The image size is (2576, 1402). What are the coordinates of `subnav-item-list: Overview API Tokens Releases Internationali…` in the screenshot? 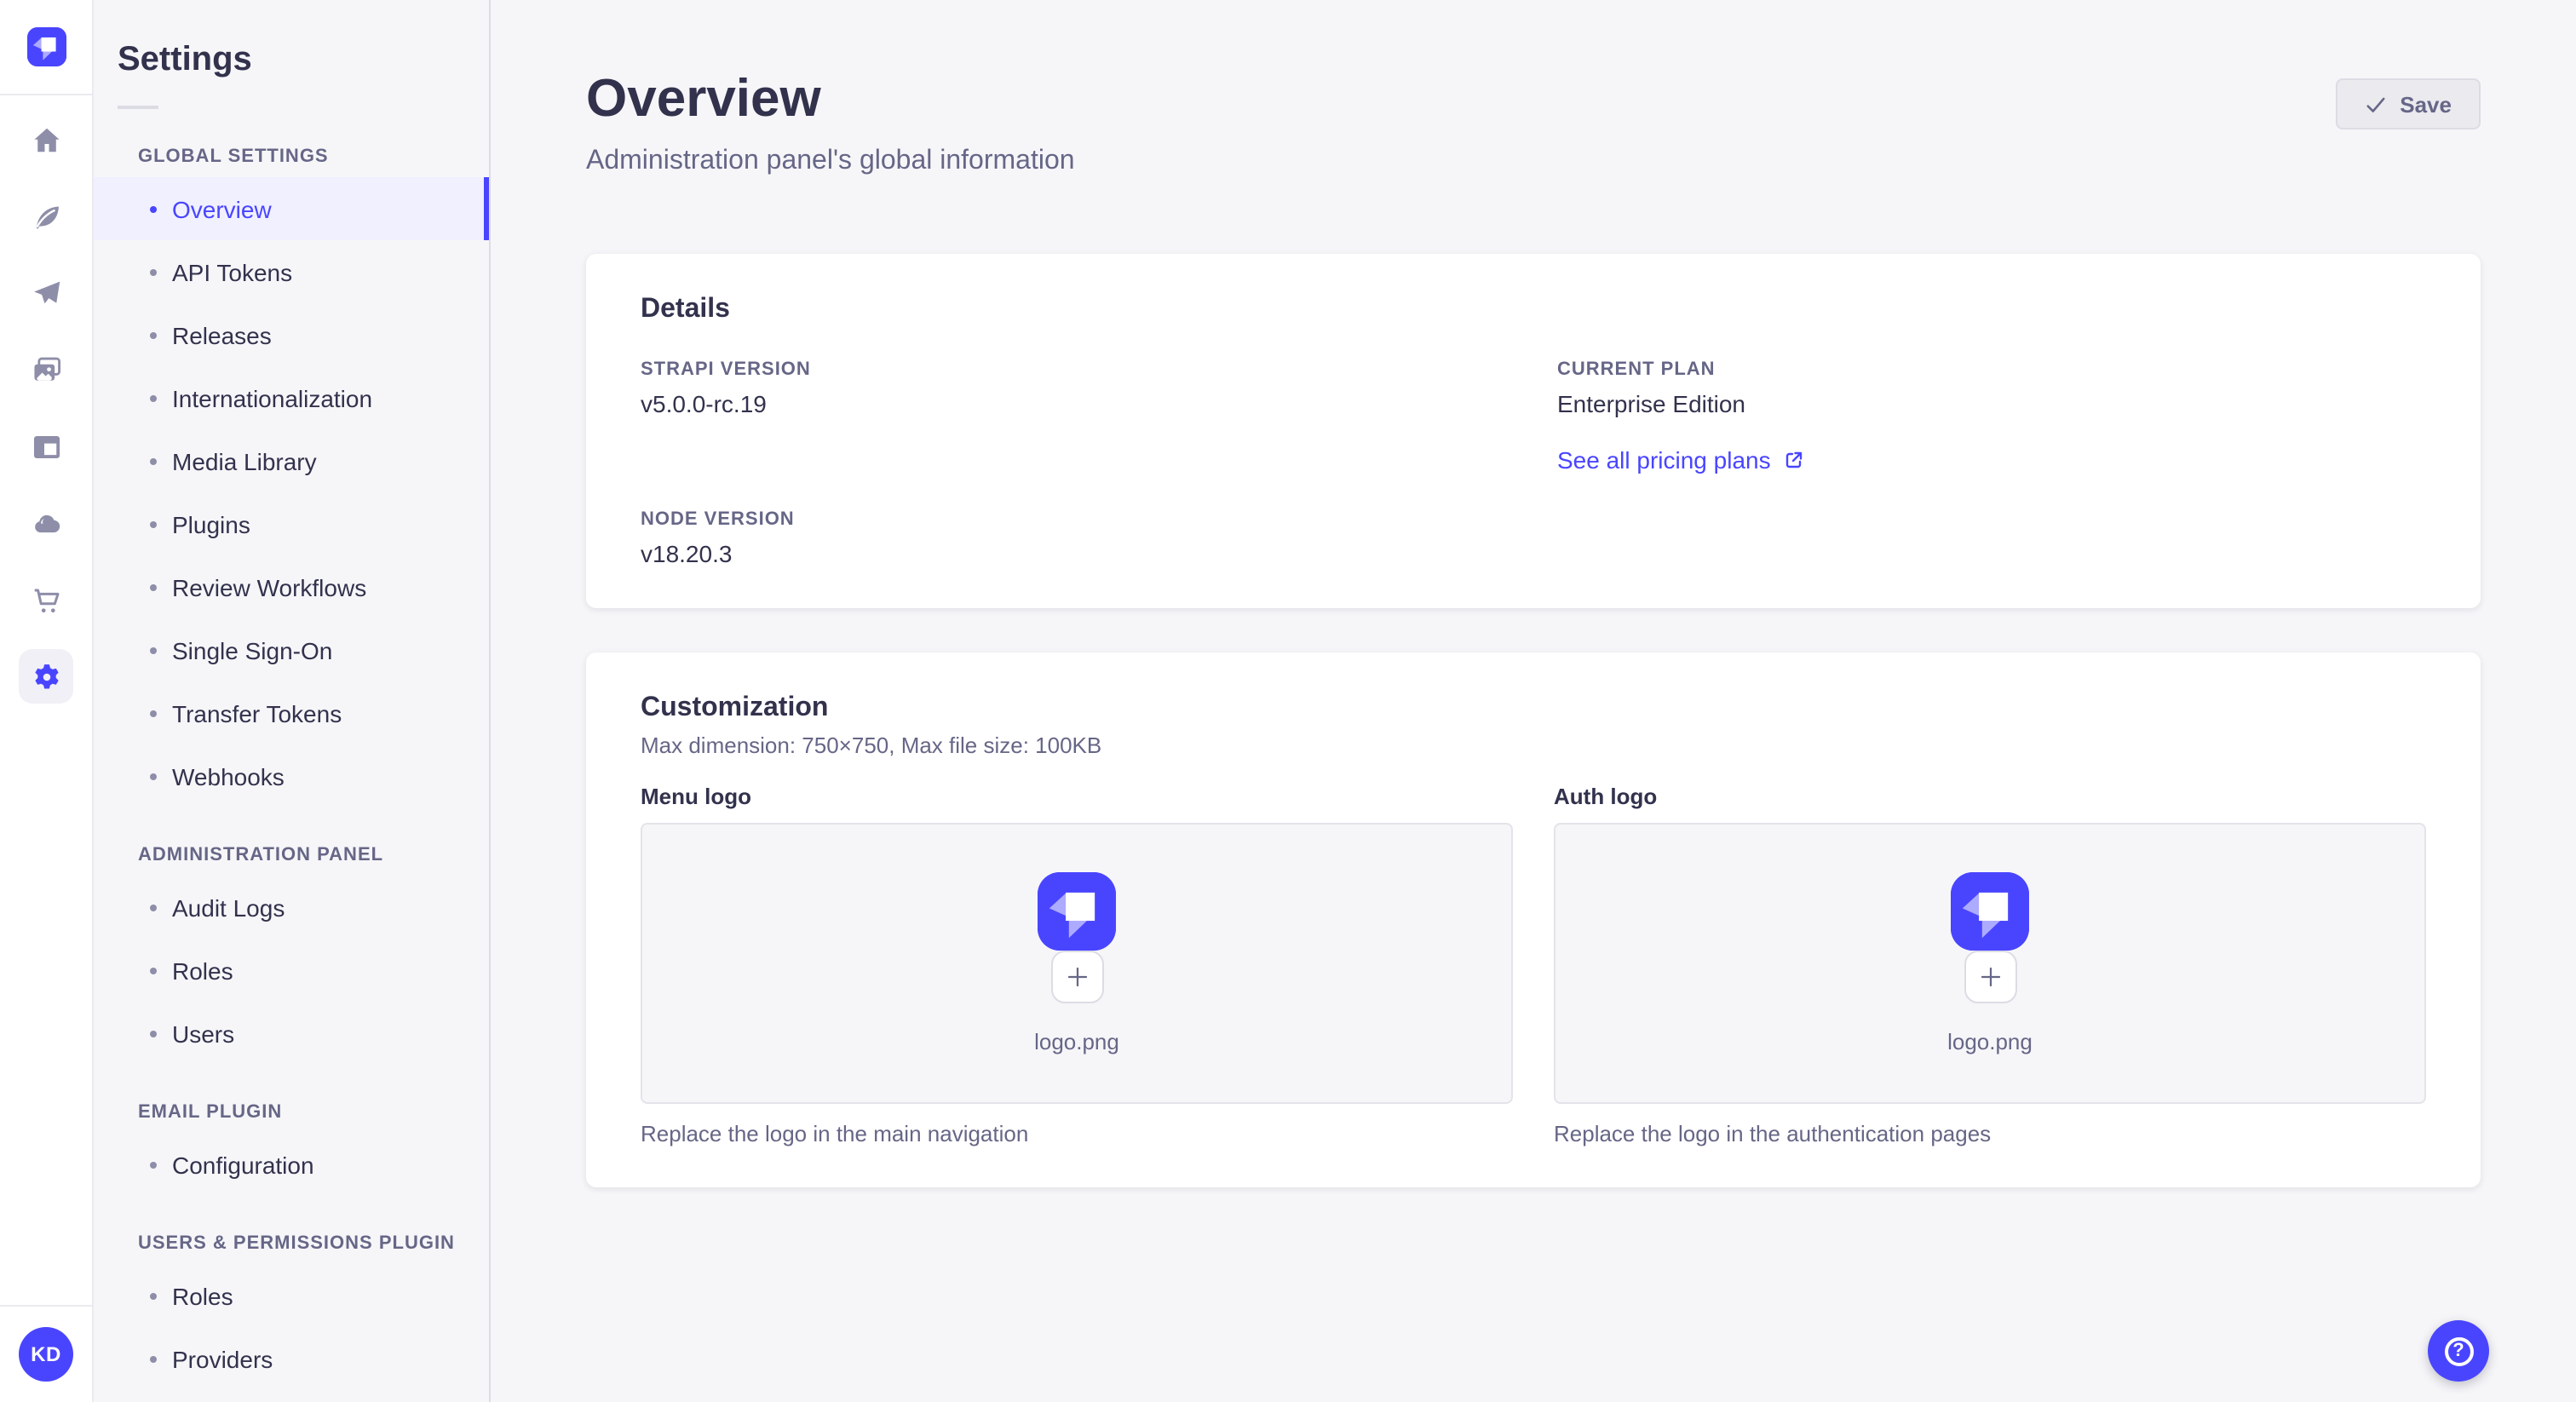 It's located at (291, 492).